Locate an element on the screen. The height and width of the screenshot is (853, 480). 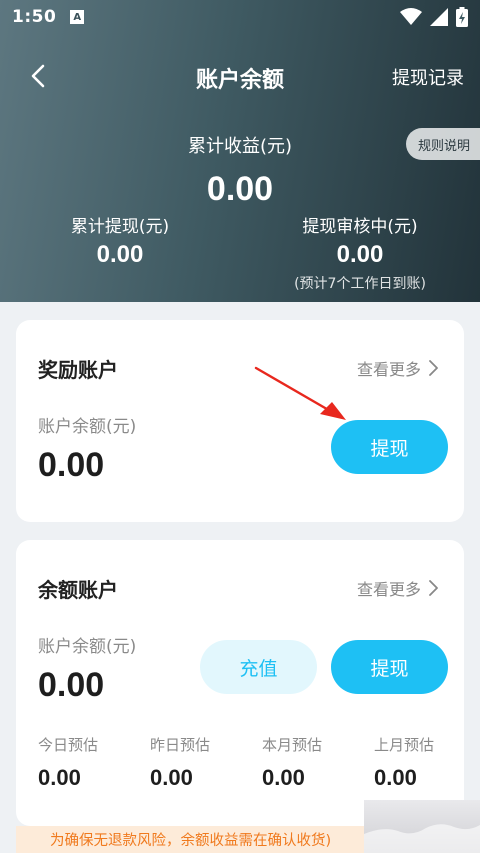
reward-view-more-link: 查看更多 is located at coordinates (397, 368).